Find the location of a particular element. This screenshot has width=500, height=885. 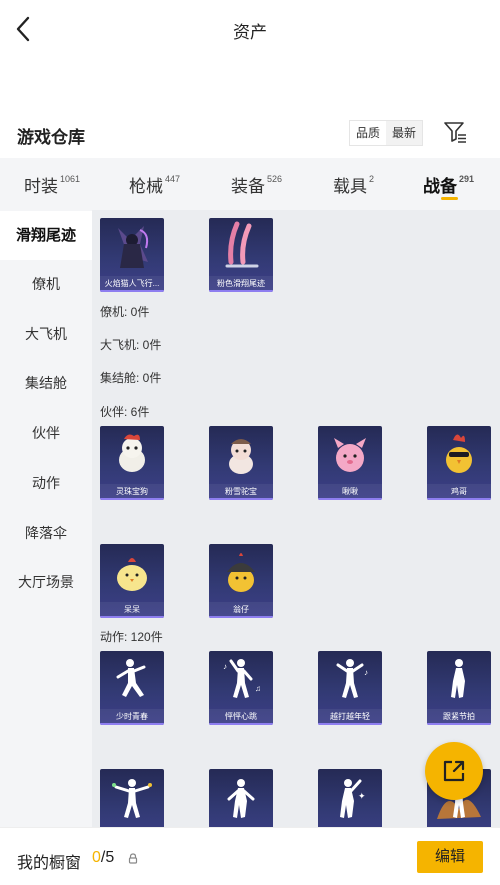

sidebar-item-glide-trail: 滑翔尾迹 is located at coordinates (46, 235).